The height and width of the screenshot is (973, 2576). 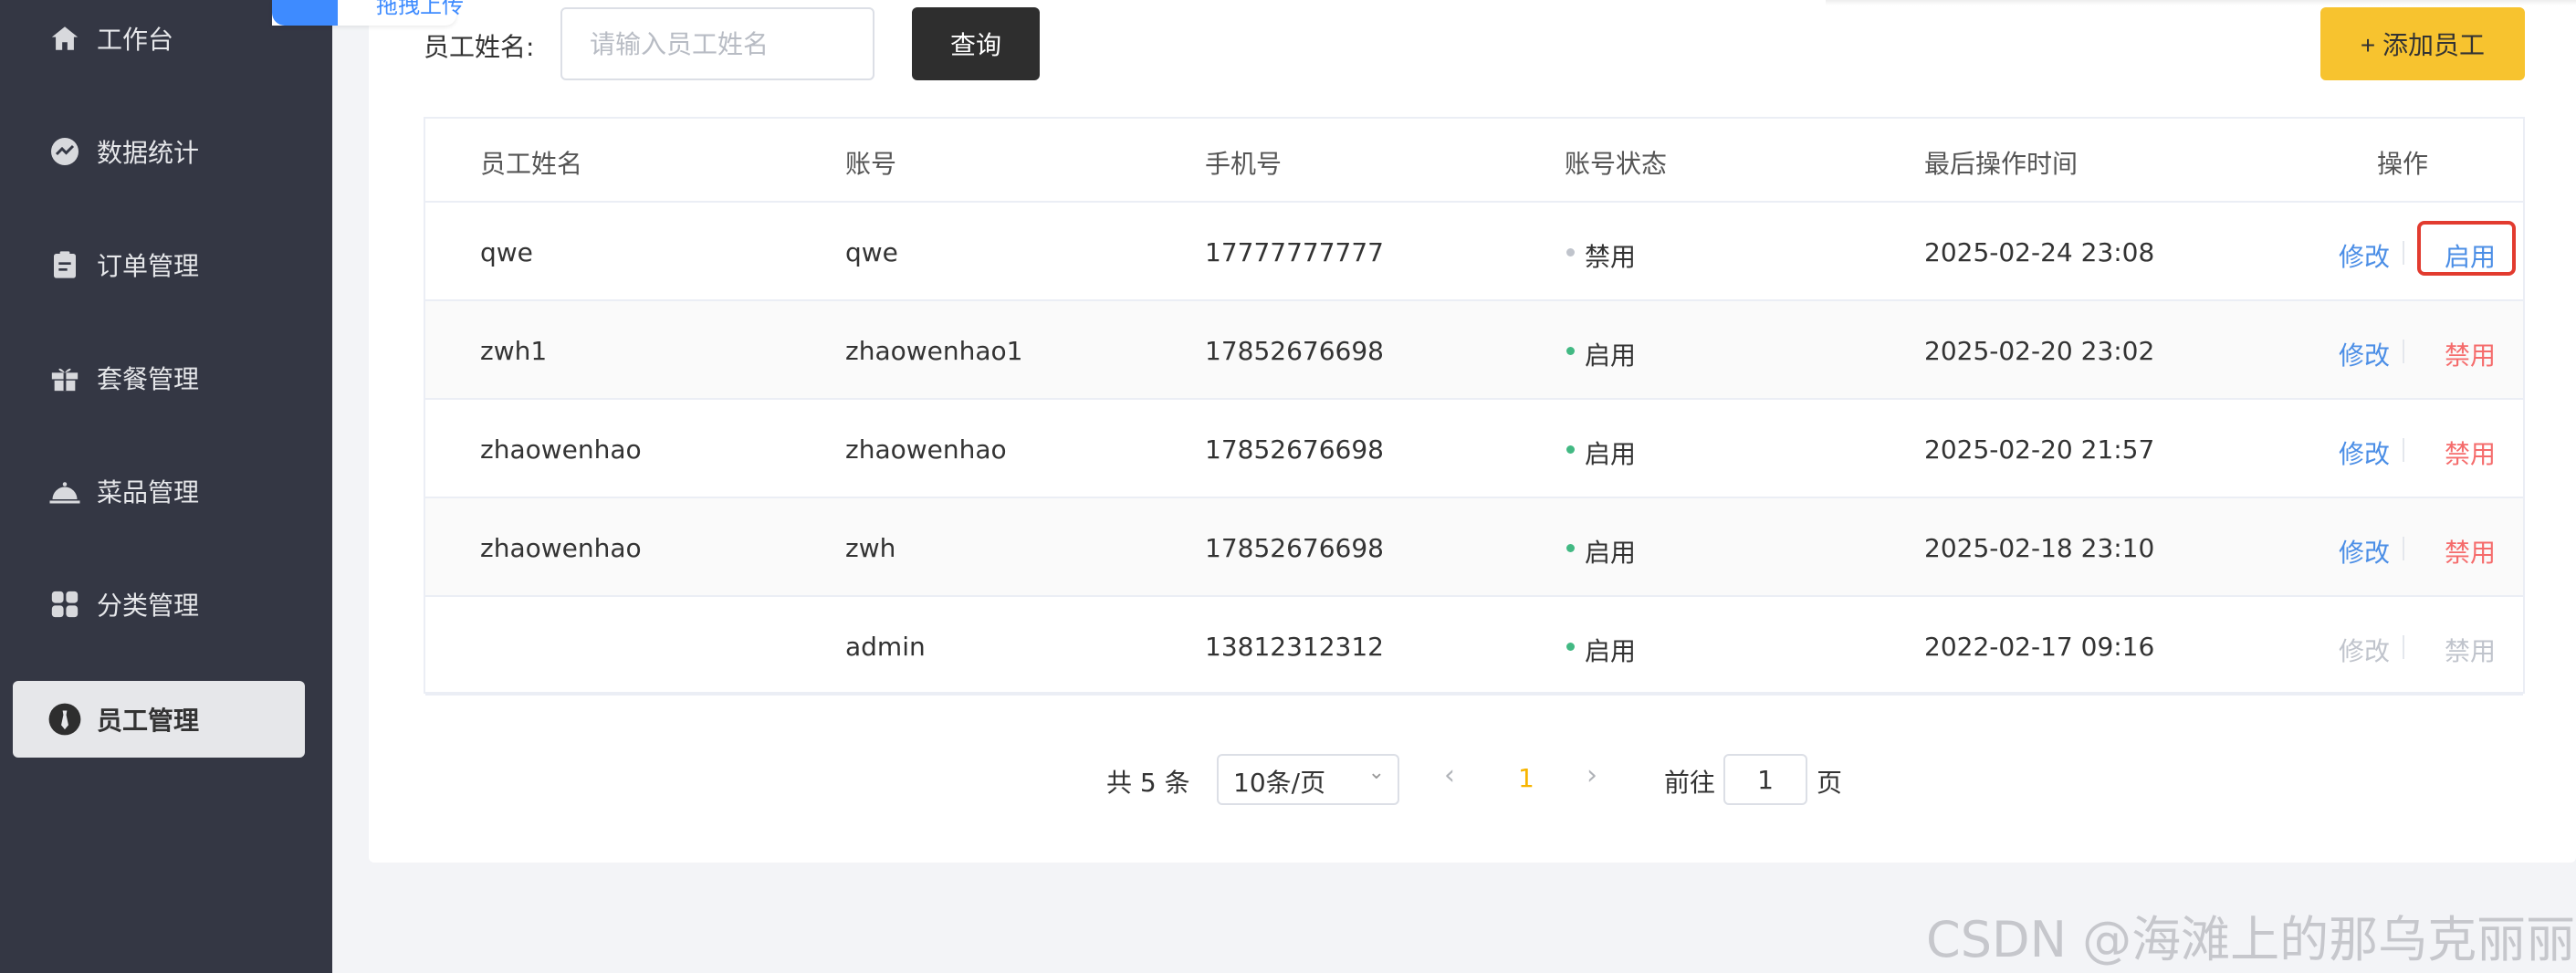 I want to click on cell-last-op-time: 2025-02-18 23:10, so click(x=2039, y=548).